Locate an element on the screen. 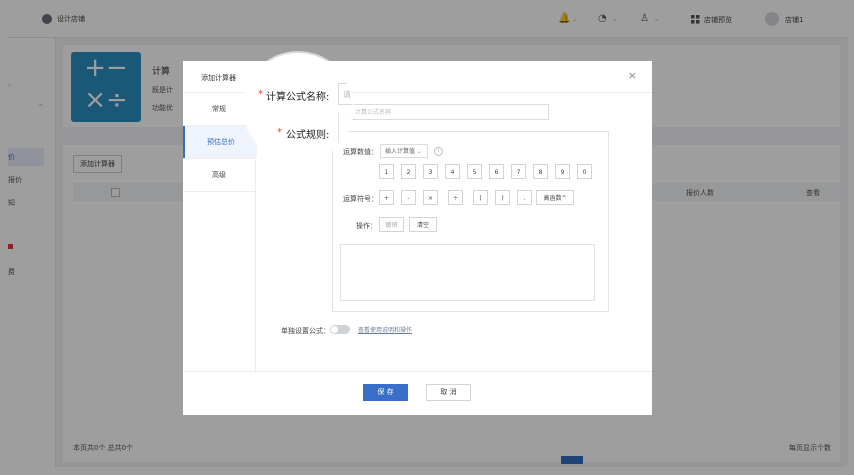  operator-key: ( is located at coordinates (480, 197).